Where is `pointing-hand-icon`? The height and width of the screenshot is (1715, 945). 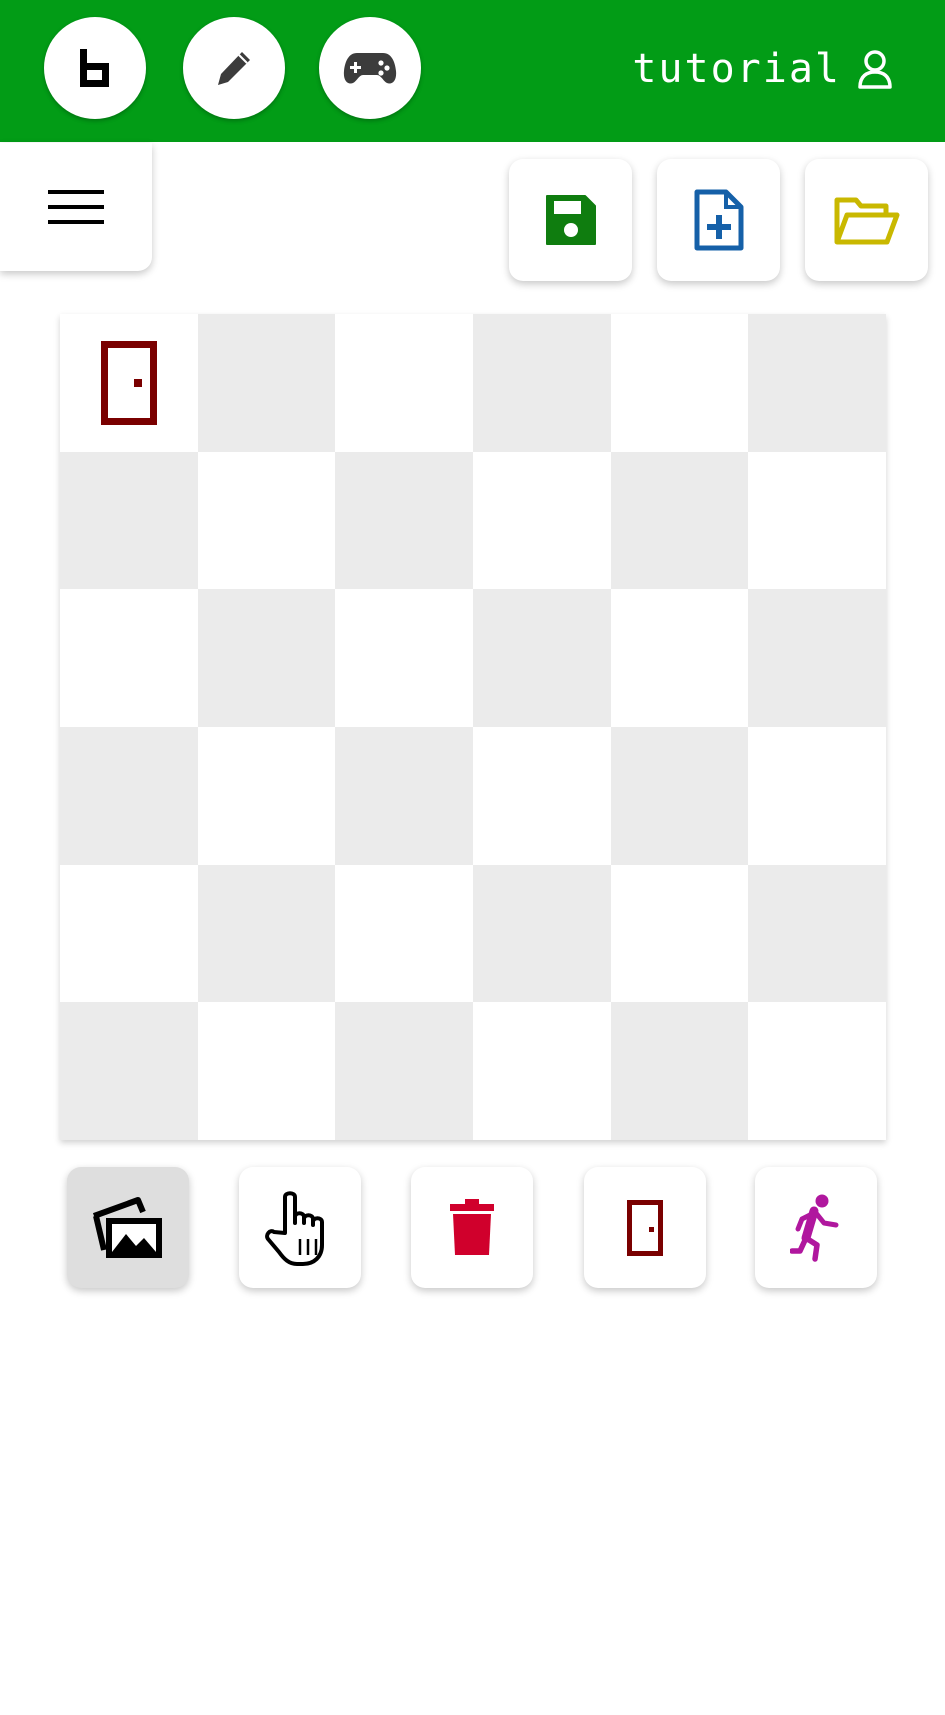
pointing-hand-icon is located at coordinates (294, 1228).